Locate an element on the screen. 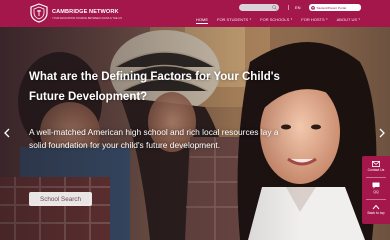 This screenshot has width=390, height=240. chevron-left-icon is located at coordinates (7, 133).